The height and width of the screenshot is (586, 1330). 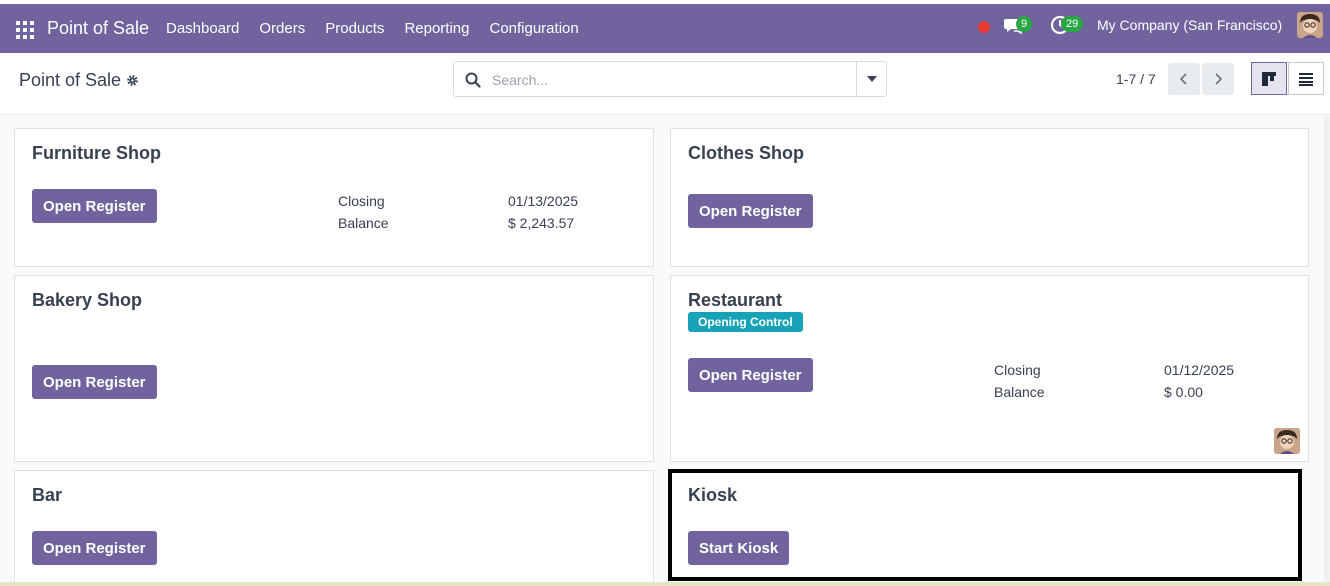 I want to click on kanban-view-button, so click(x=1269, y=78).